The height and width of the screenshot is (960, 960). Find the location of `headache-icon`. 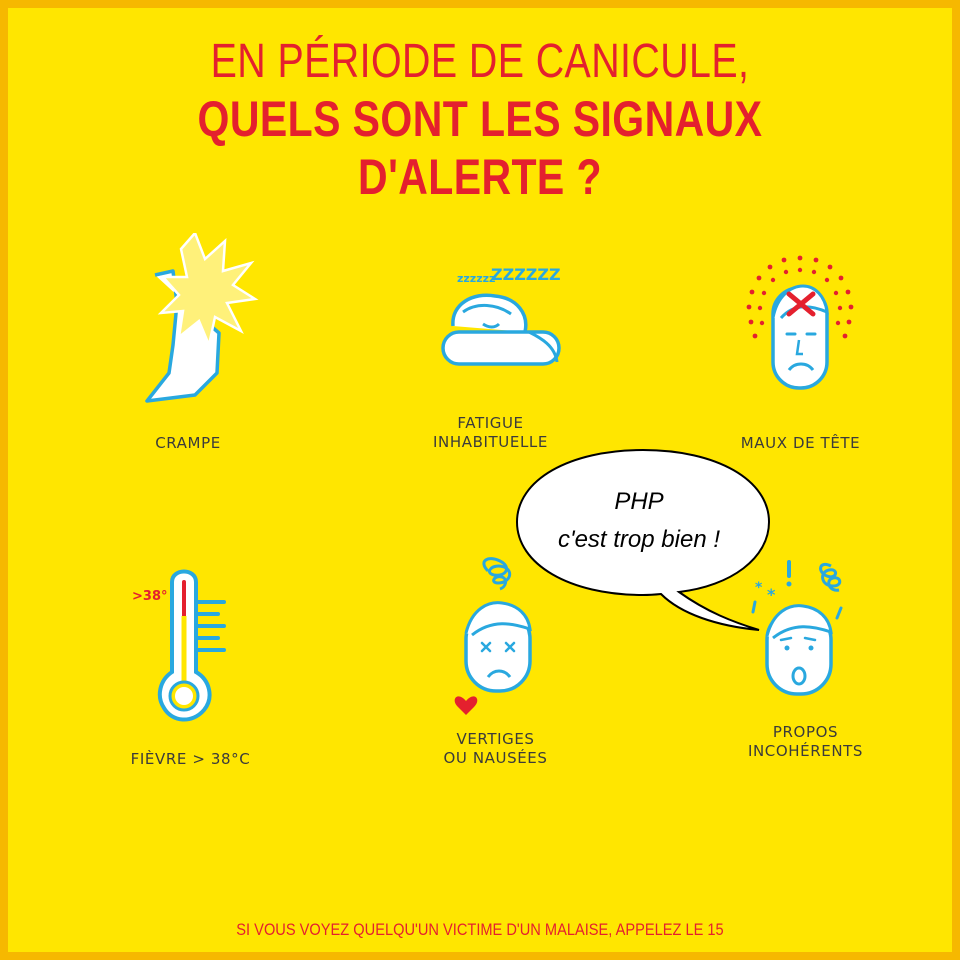

headache-icon is located at coordinates (800, 322).